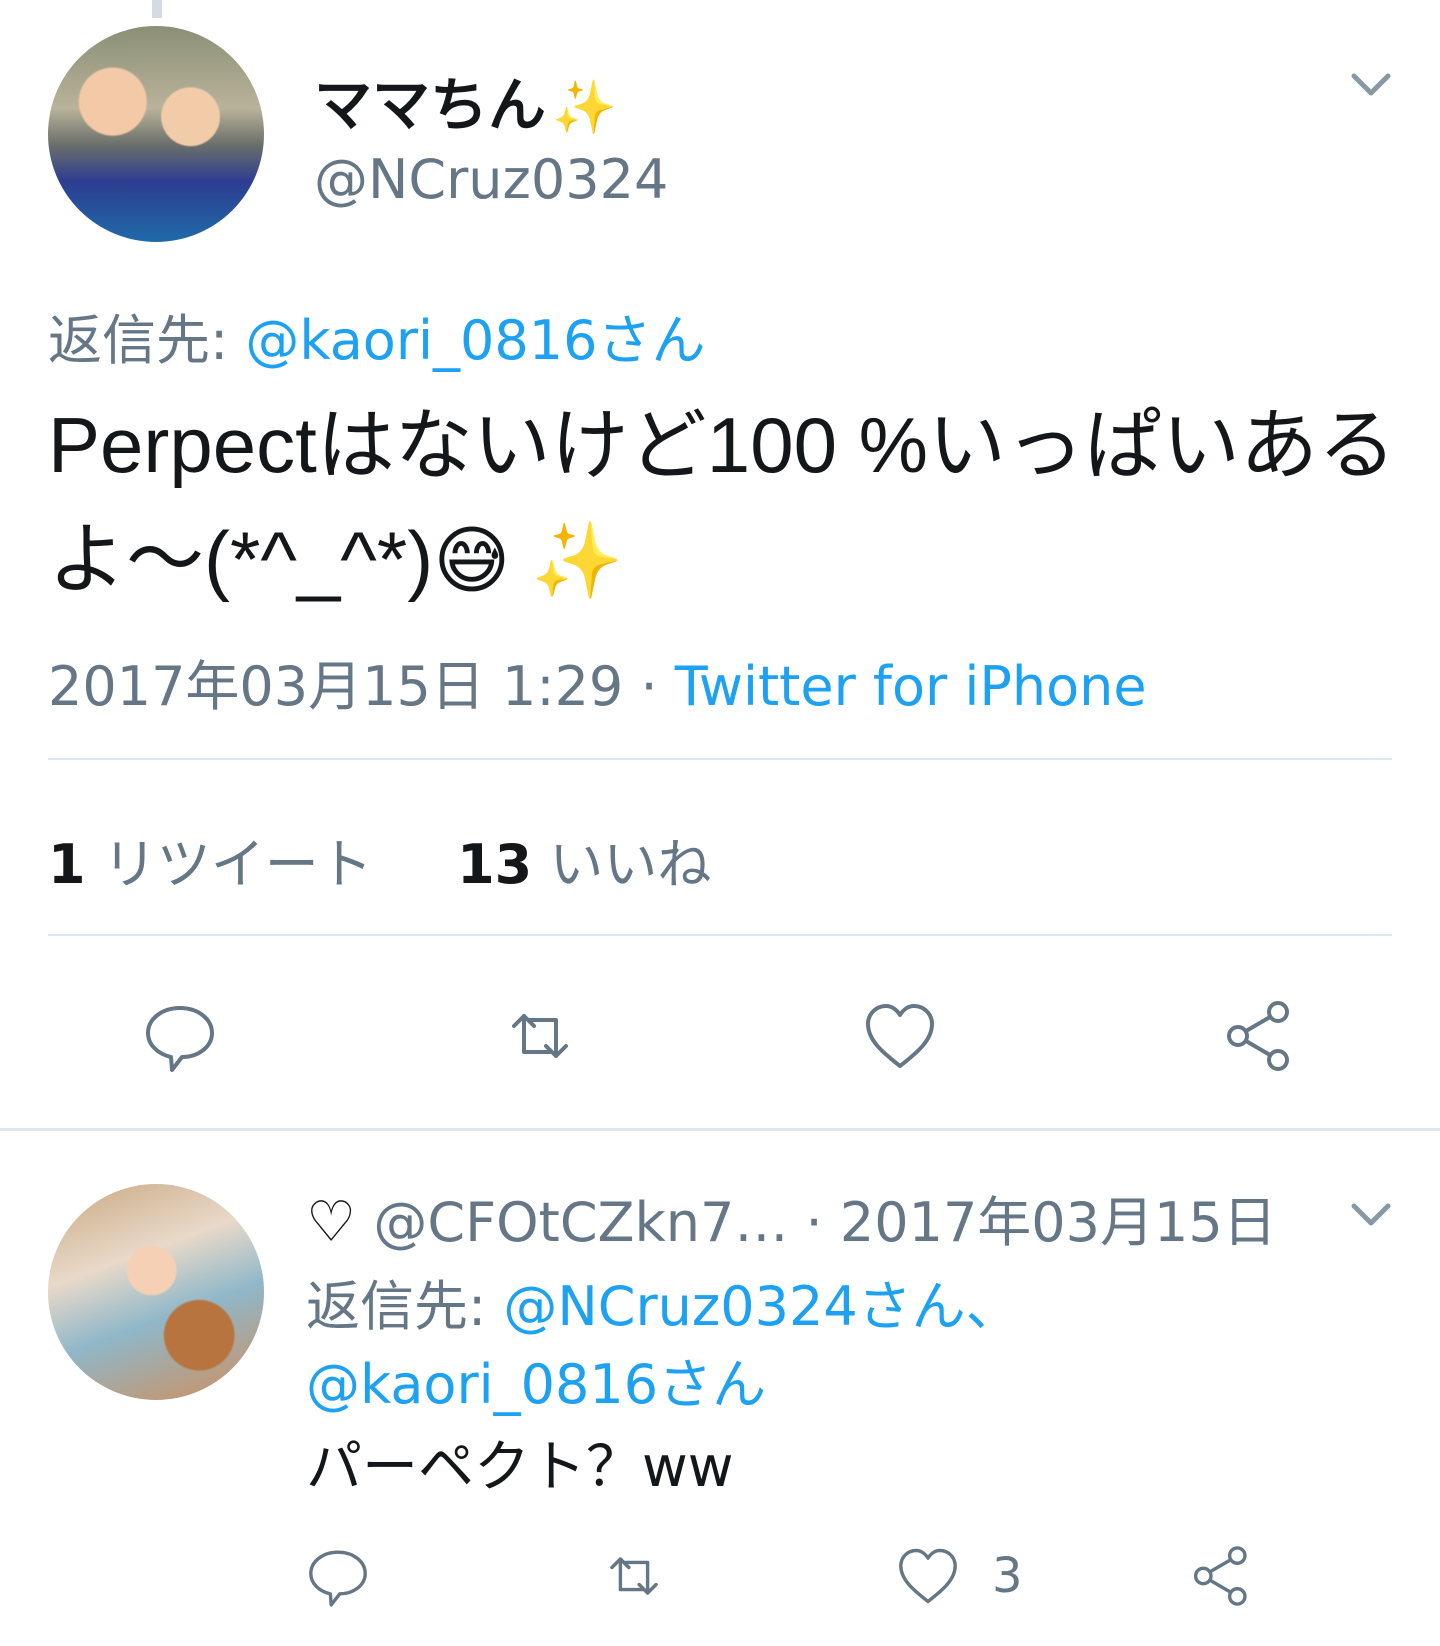  I want to click on reply-date: · 2017年03月15日, so click(1032, 1222).